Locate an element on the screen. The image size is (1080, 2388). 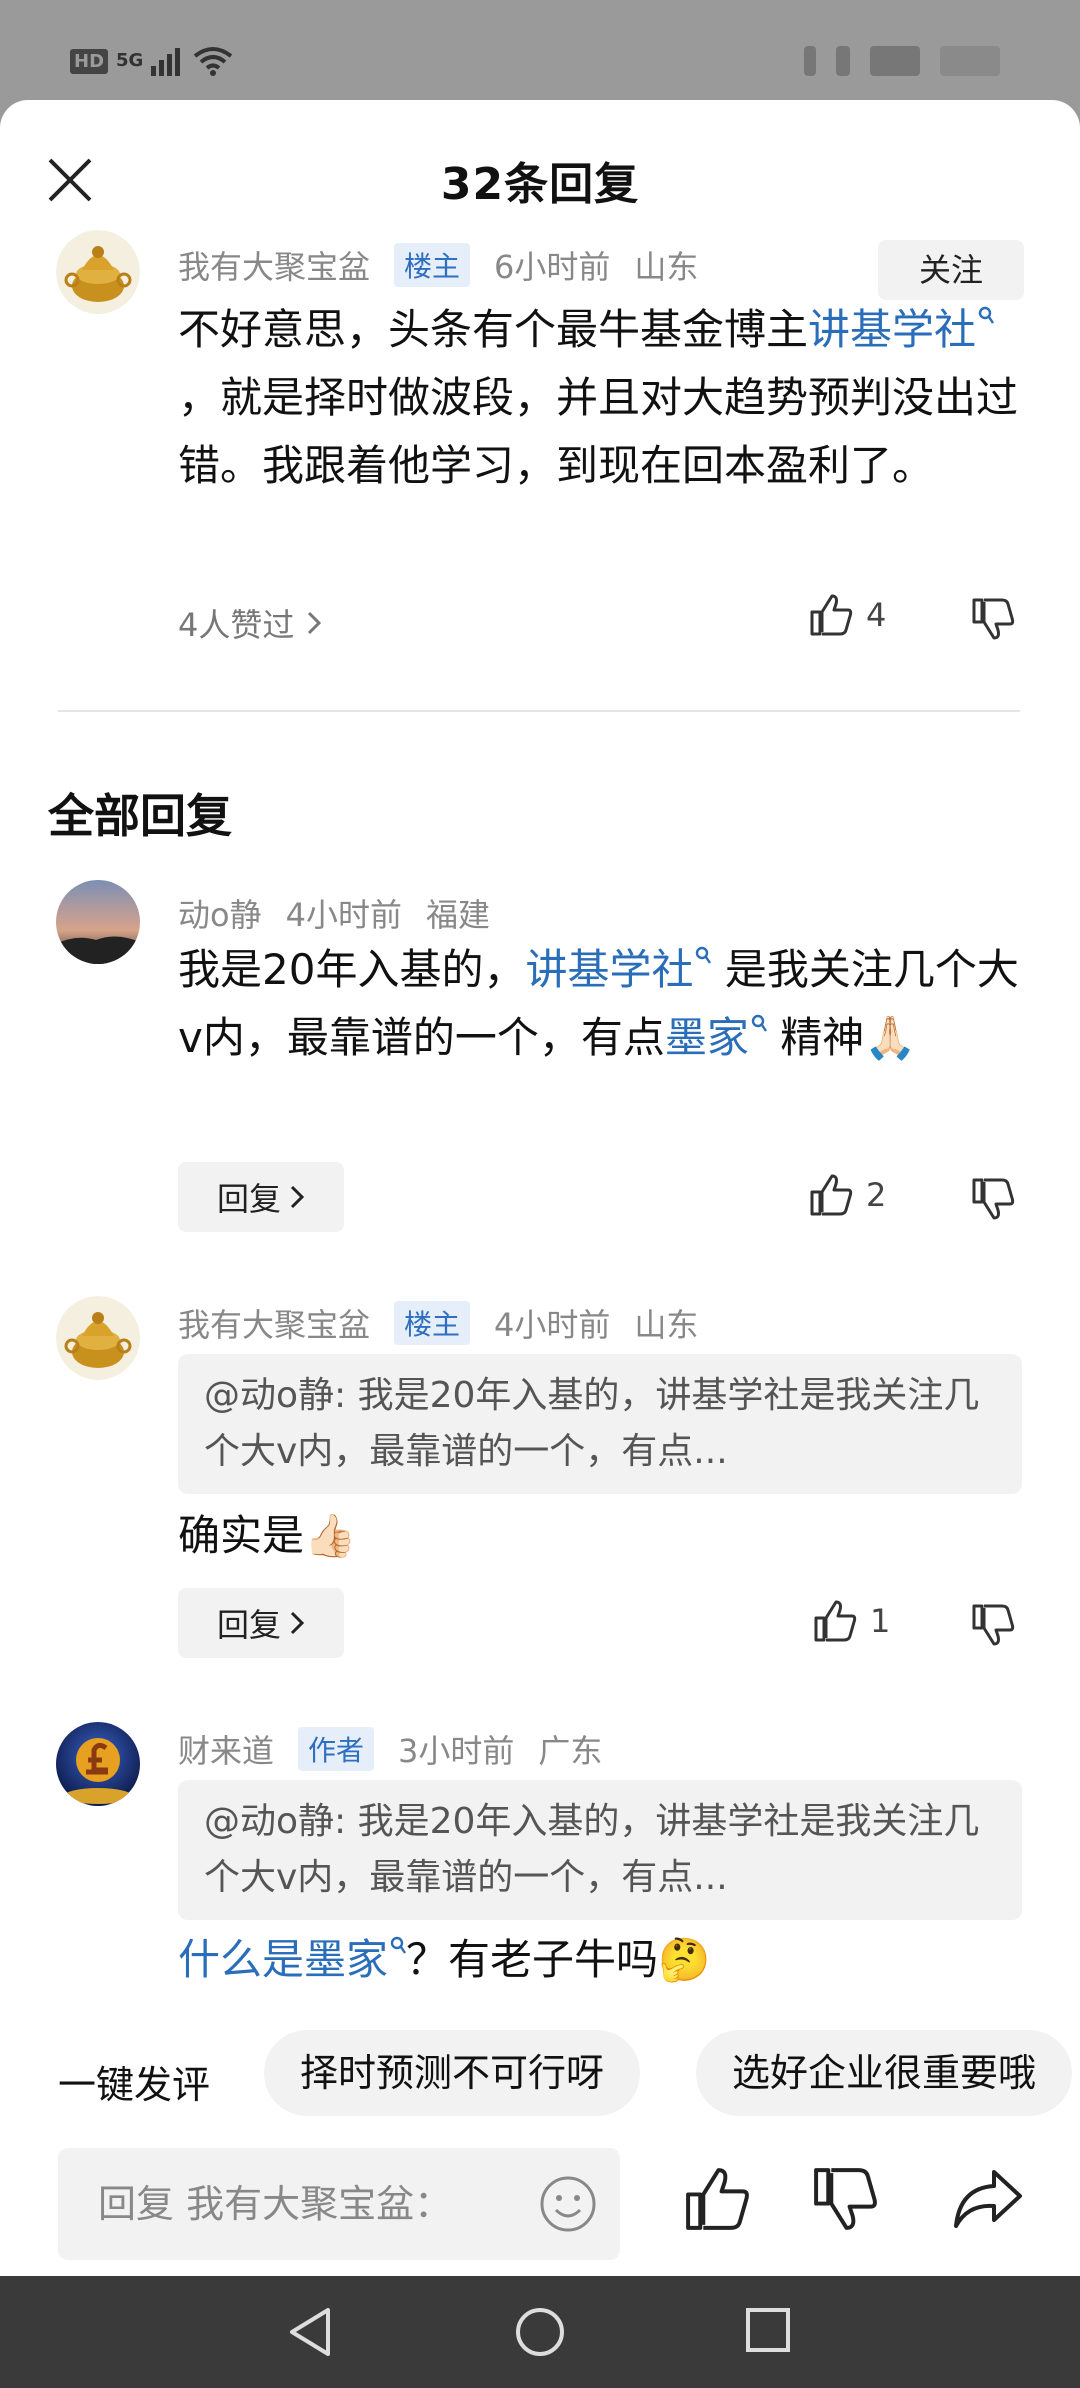
pound-coin-avatar-icon is located at coordinates (98, 1764).